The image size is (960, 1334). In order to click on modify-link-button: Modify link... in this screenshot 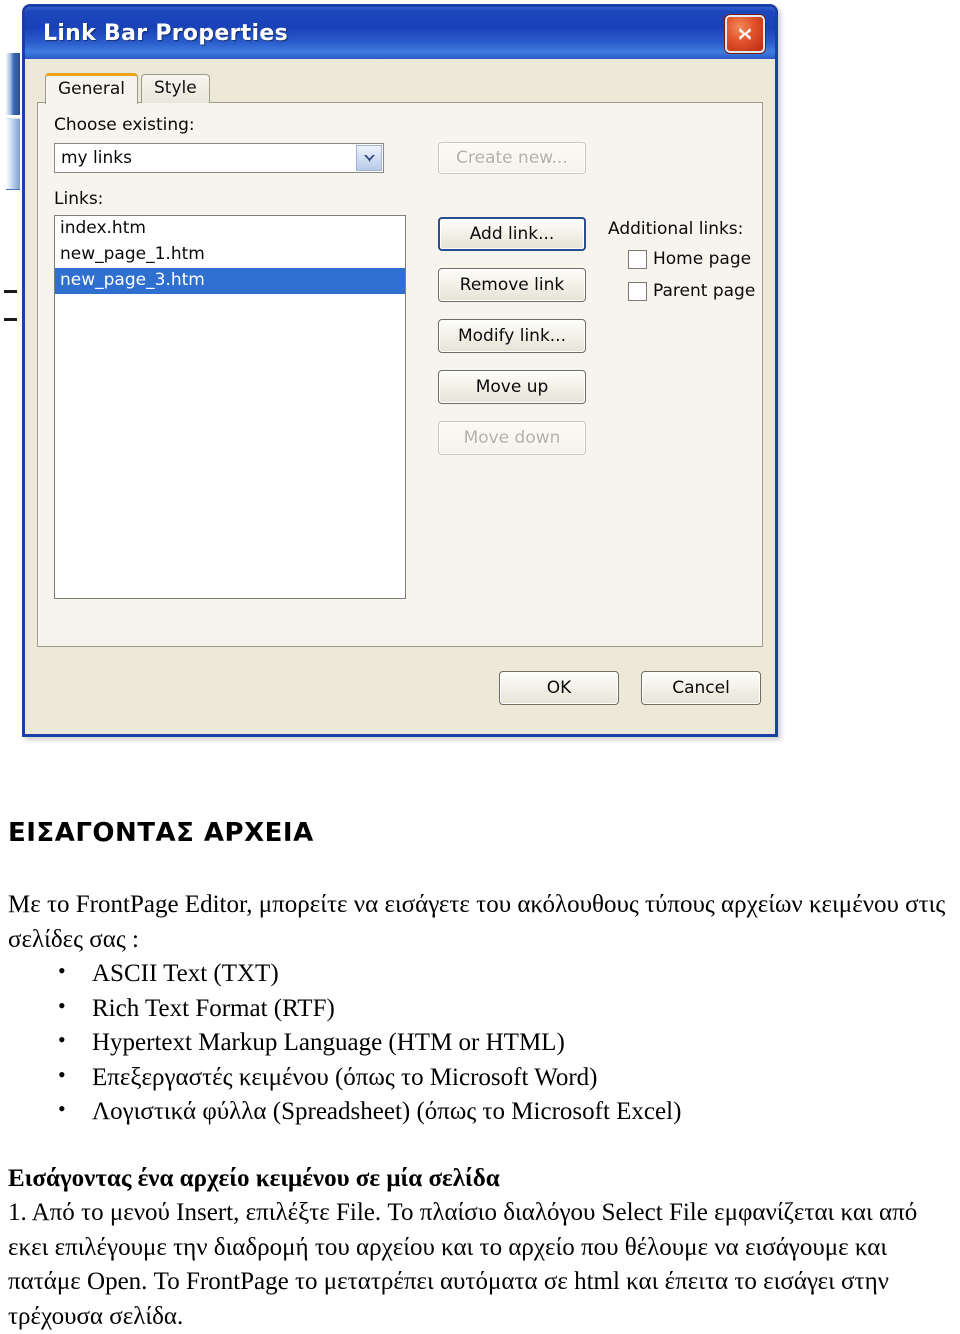, I will do `click(512, 336)`.